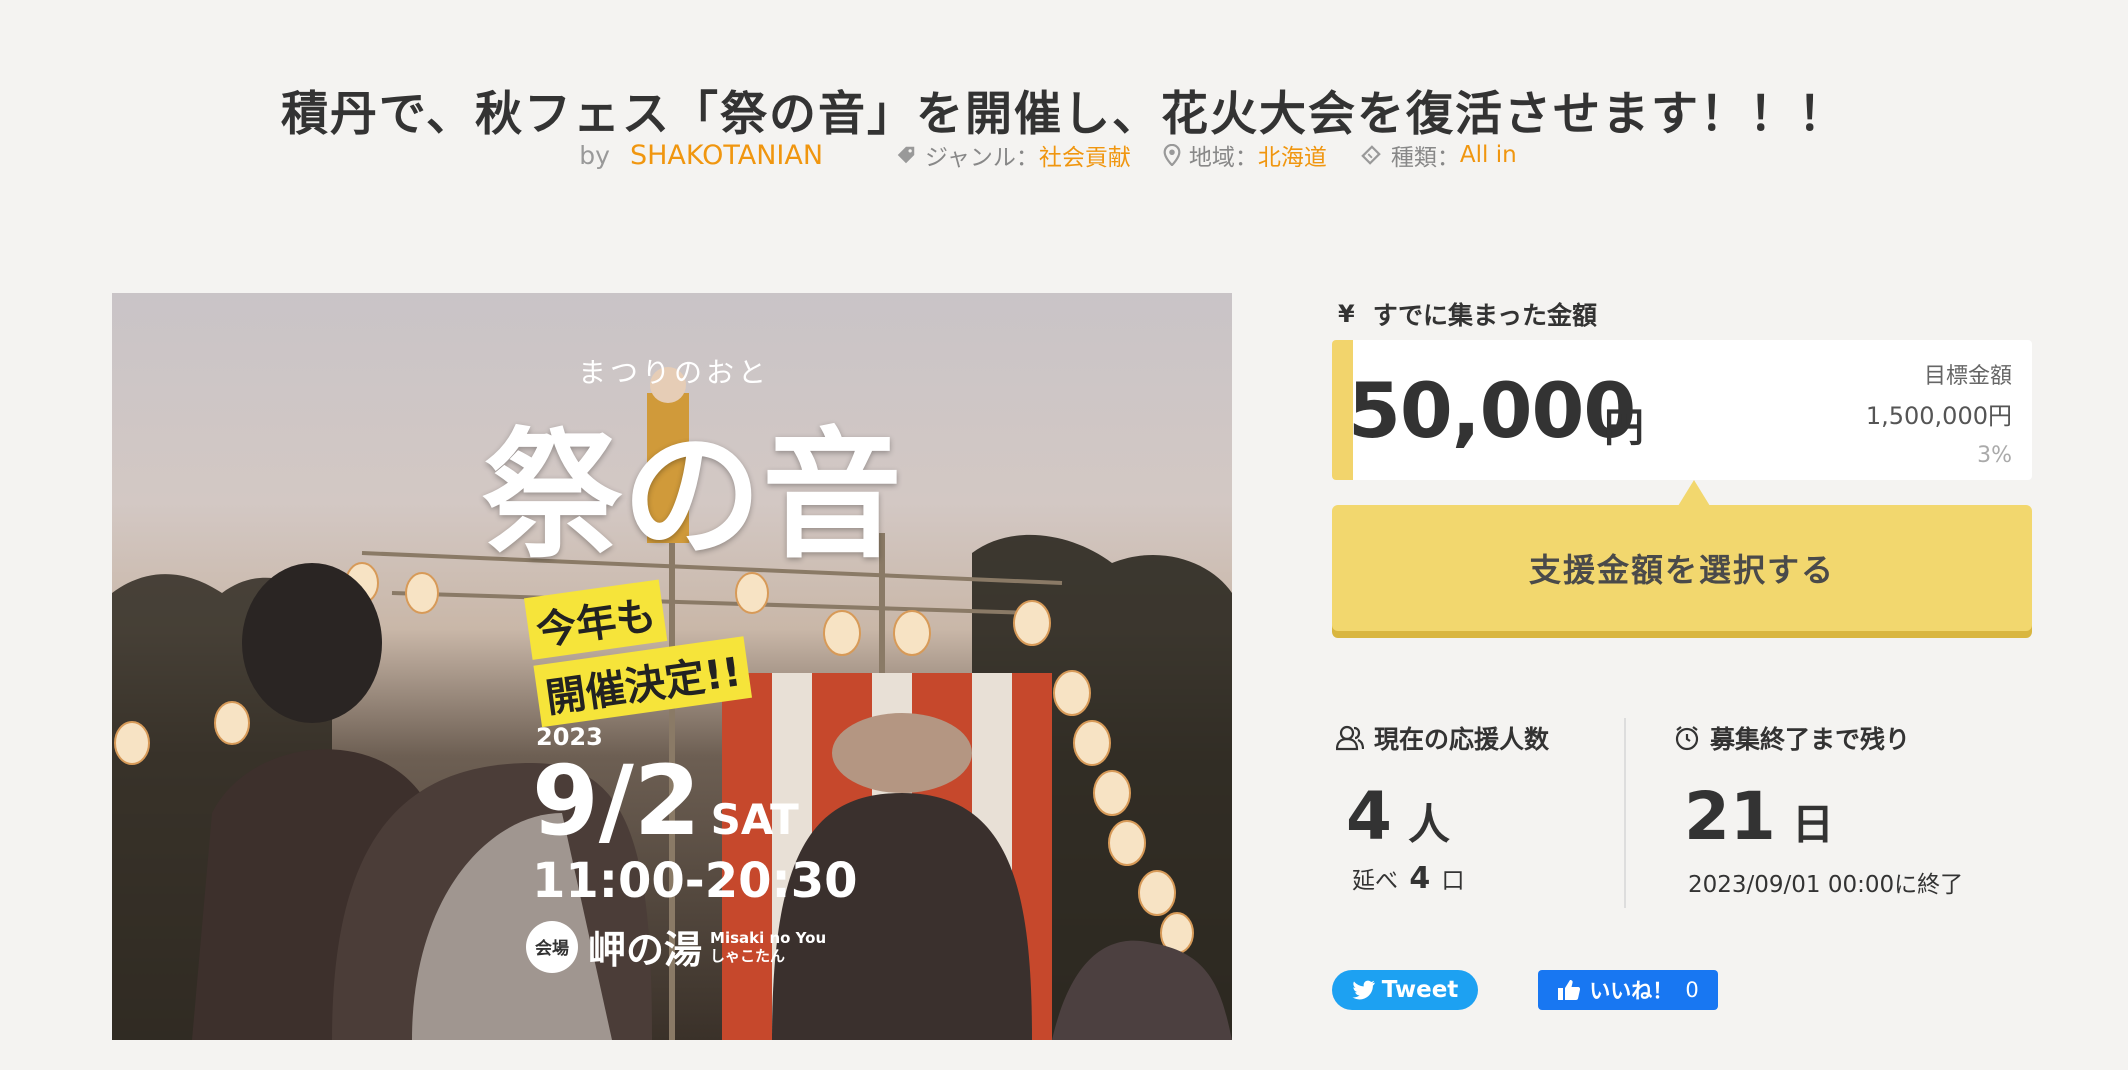  Describe the element at coordinates (1730, 816) in the screenshot. I see `remaining-days: 21` at that location.